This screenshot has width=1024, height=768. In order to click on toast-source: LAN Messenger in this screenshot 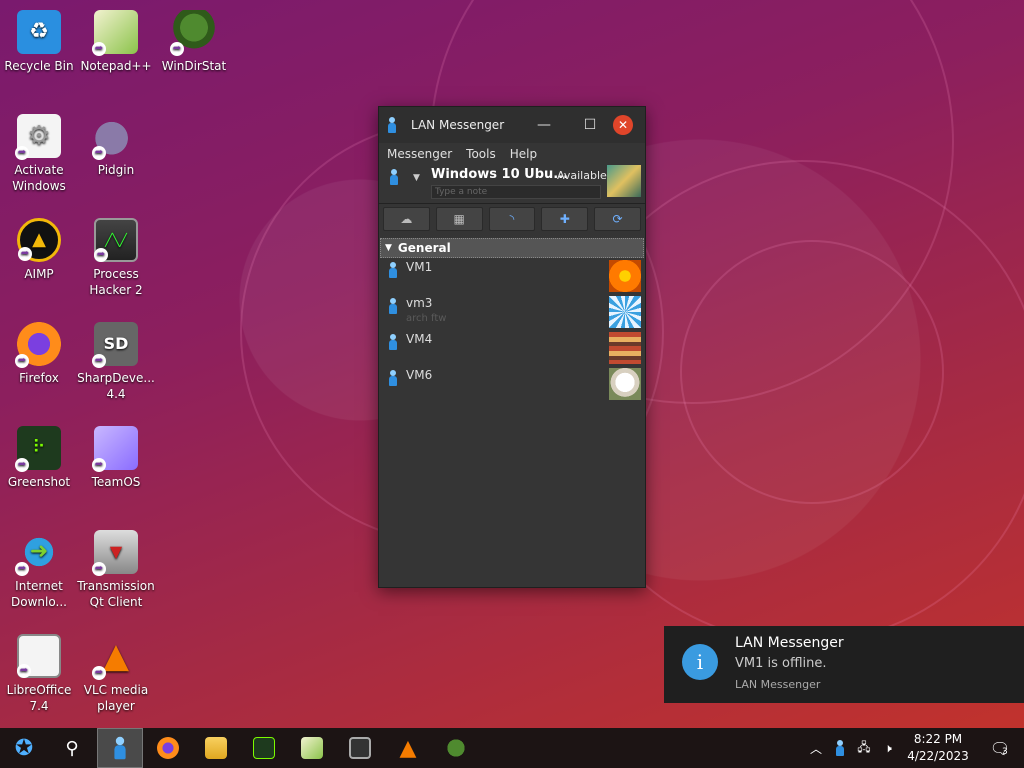, I will do `click(778, 684)`.